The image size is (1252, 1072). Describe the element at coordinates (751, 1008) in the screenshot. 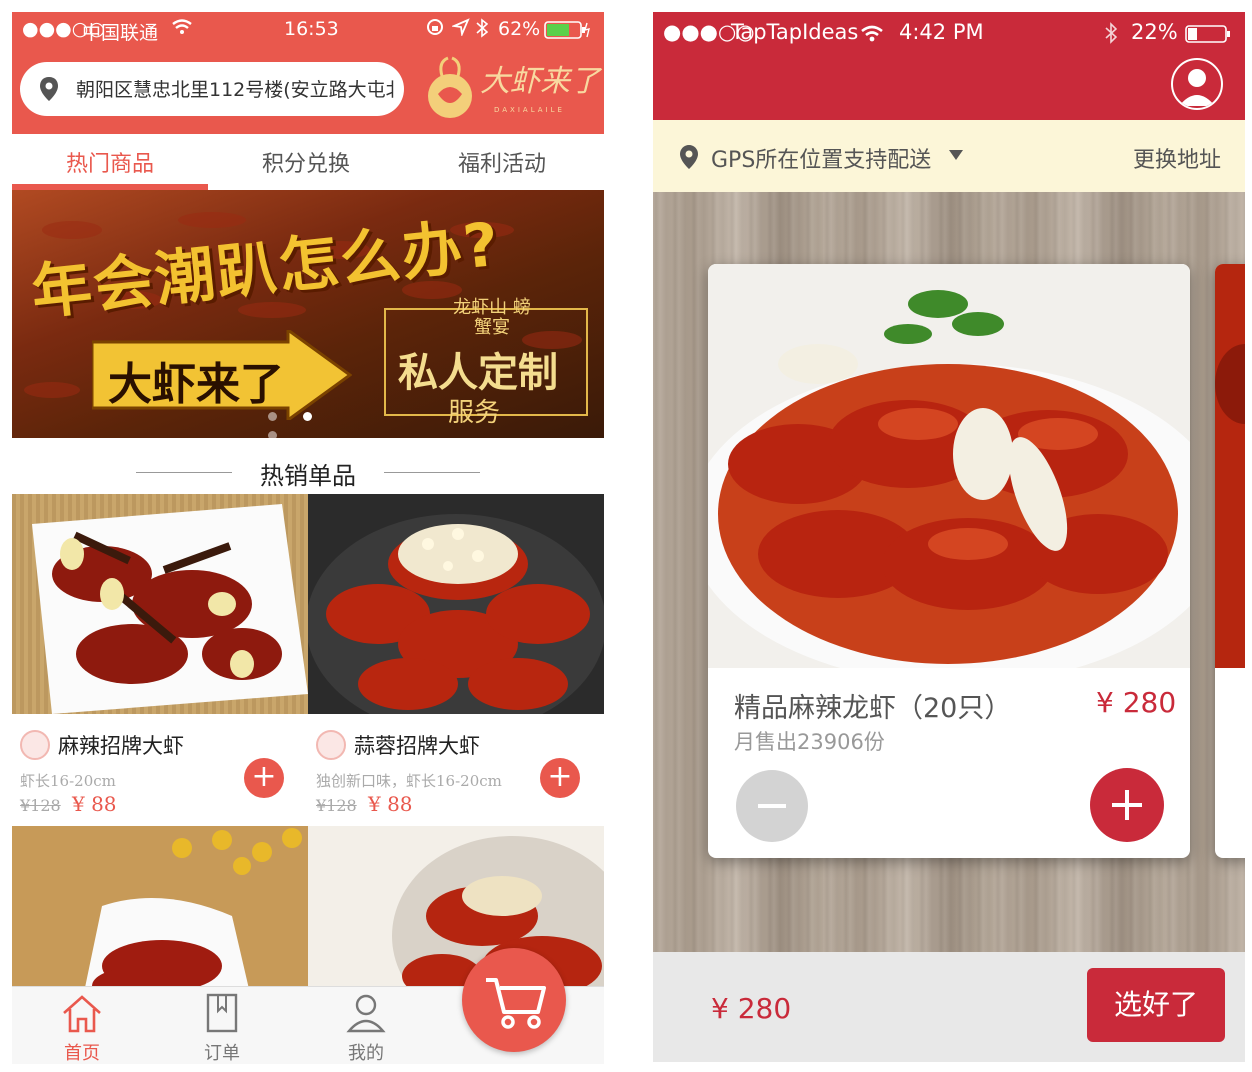

I see `cart-total: ¥ 280` at that location.